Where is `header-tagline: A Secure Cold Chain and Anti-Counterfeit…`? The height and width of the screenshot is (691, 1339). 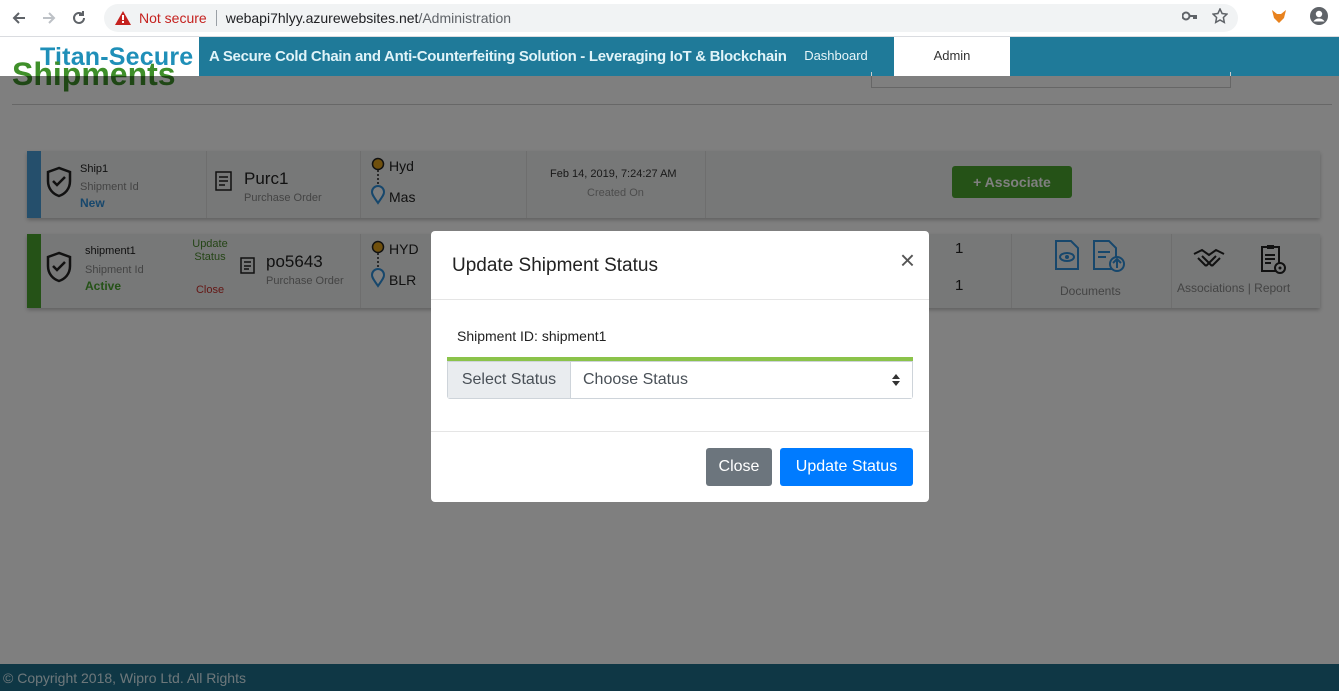 header-tagline: A Secure Cold Chain and Anti-Counterfeit… is located at coordinates (498, 56).